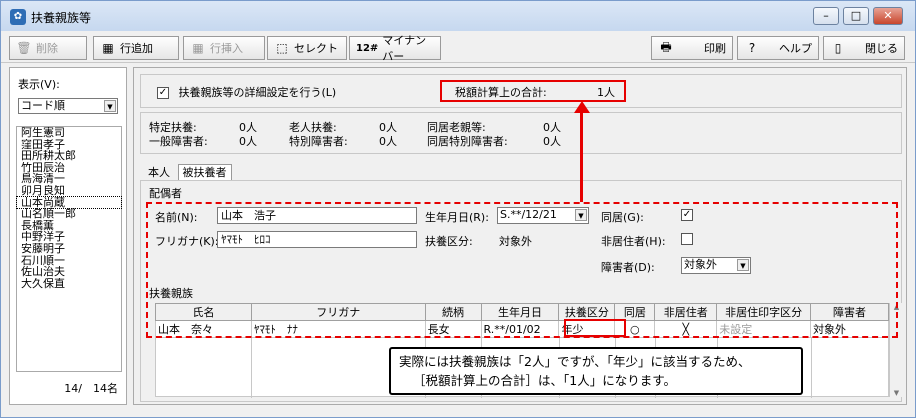 This screenshot has height=418, width=916. I want to click on employee-list-item: 卯月良知, so click(69, 191).